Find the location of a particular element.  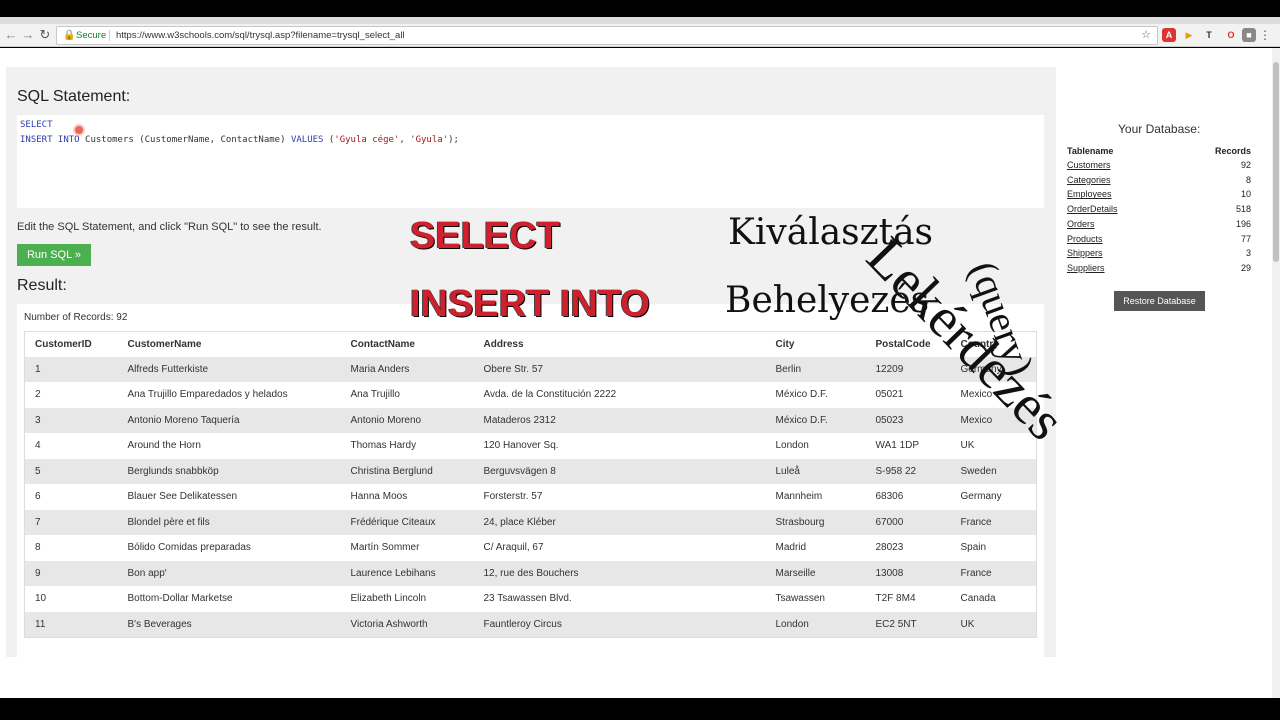

db-table-link: Orders is located at coordinates (1081, 224).